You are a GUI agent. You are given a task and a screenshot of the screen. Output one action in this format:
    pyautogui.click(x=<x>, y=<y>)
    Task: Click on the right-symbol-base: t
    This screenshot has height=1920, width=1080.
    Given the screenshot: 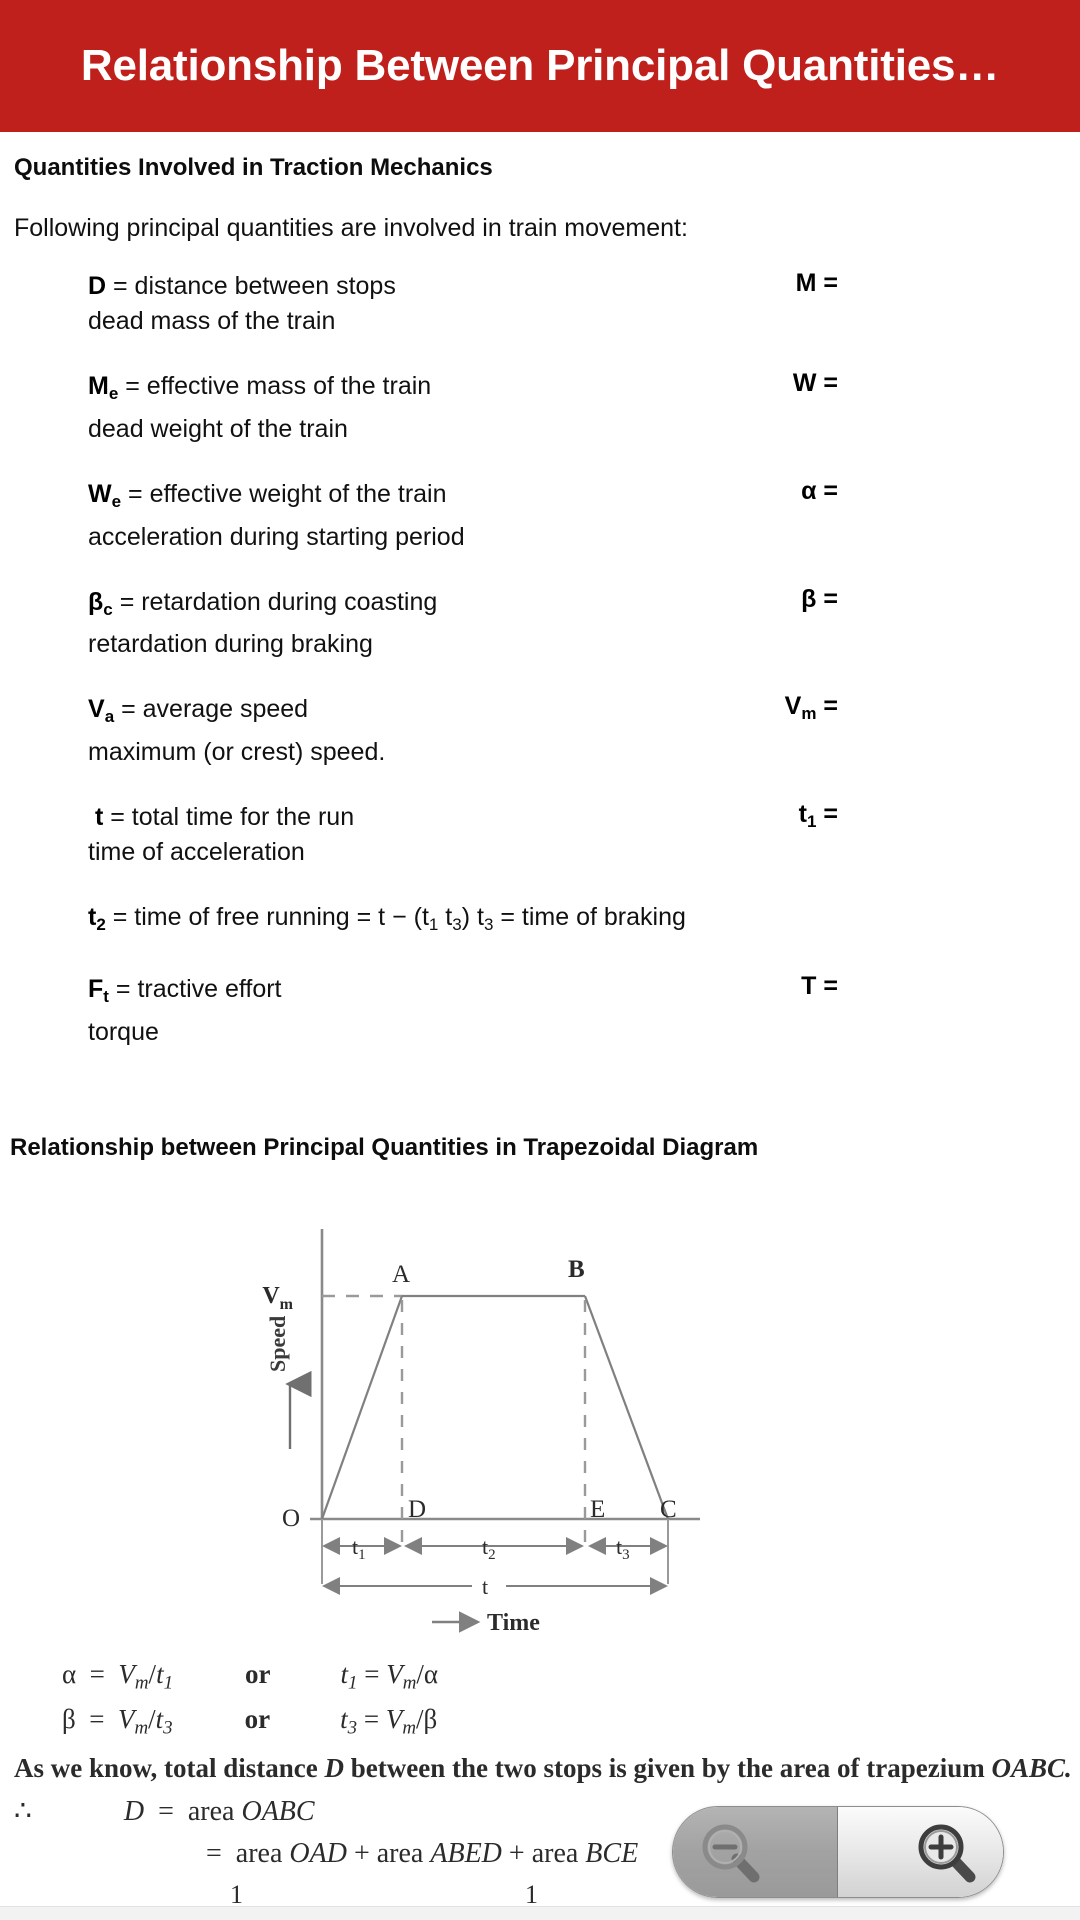 What is the action you would take?
    pyautogui.click(x=802, y=814)
    